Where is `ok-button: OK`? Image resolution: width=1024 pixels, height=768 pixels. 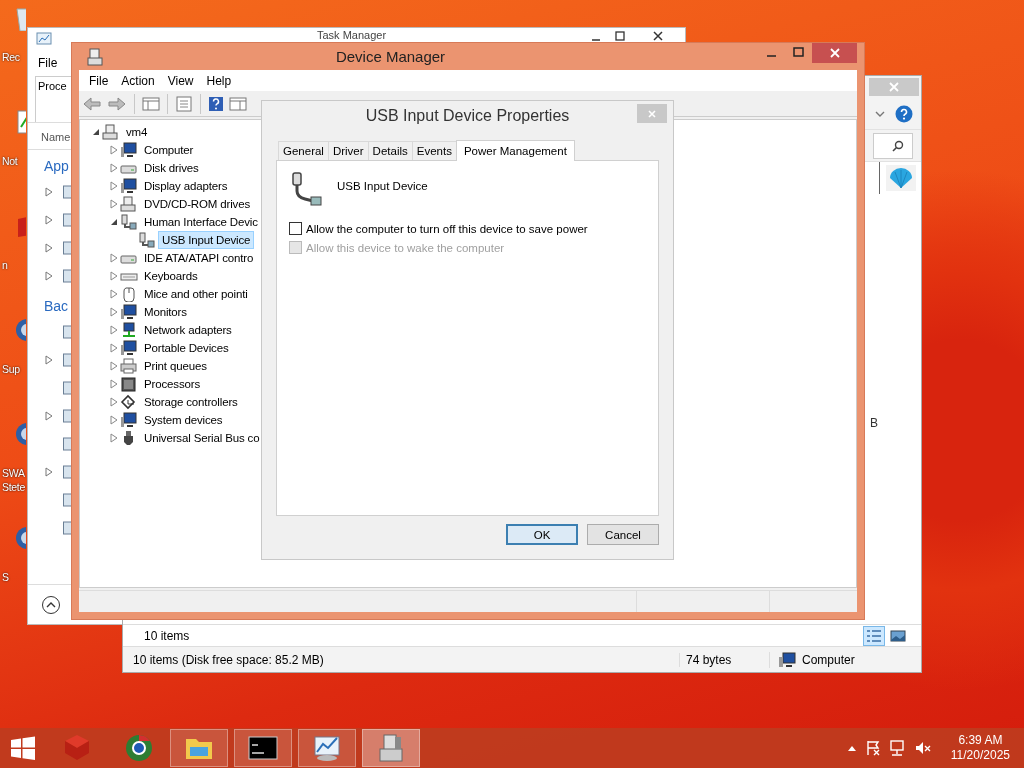
ok-button: OK is located at coordinates (542, 534).